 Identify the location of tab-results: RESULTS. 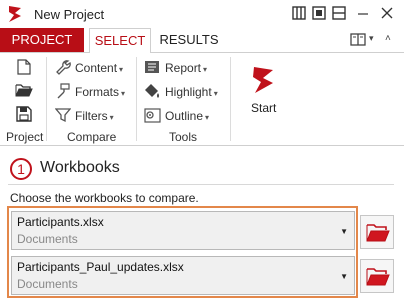
(189, 40).